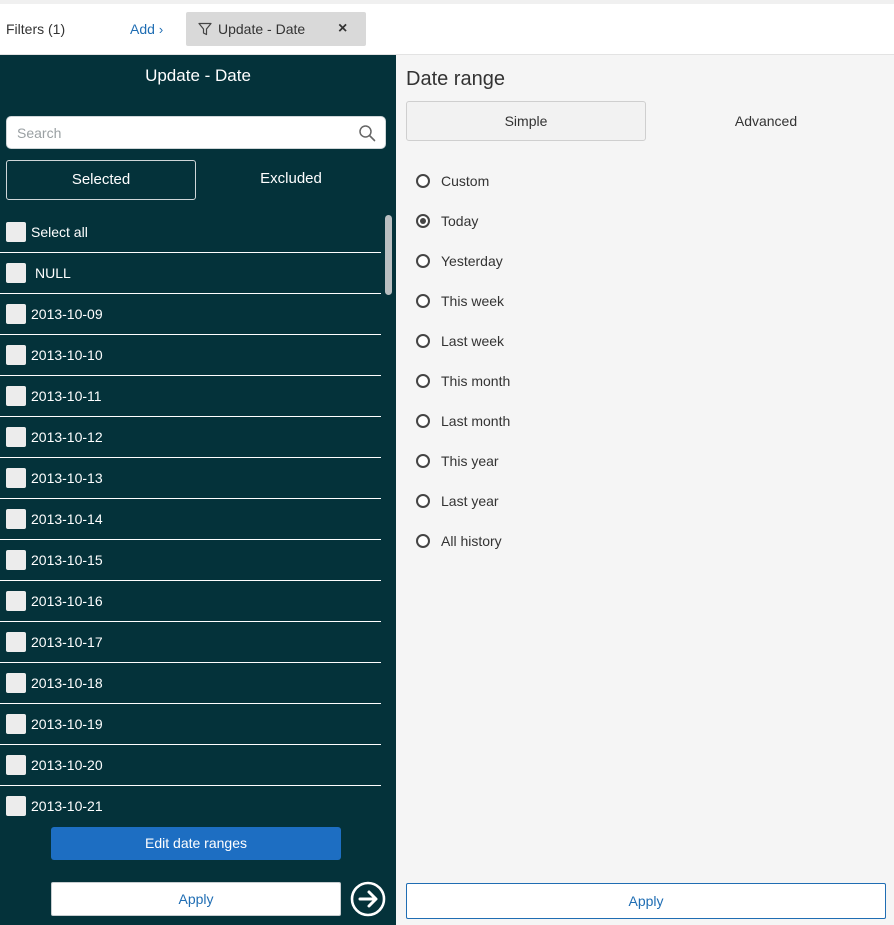 Image resolution: width=894 pixels, height=925 pixels. What do you see at coordinates (182, 133) in the screenshot?
I see `search-input` at bounding box center [182, 133].